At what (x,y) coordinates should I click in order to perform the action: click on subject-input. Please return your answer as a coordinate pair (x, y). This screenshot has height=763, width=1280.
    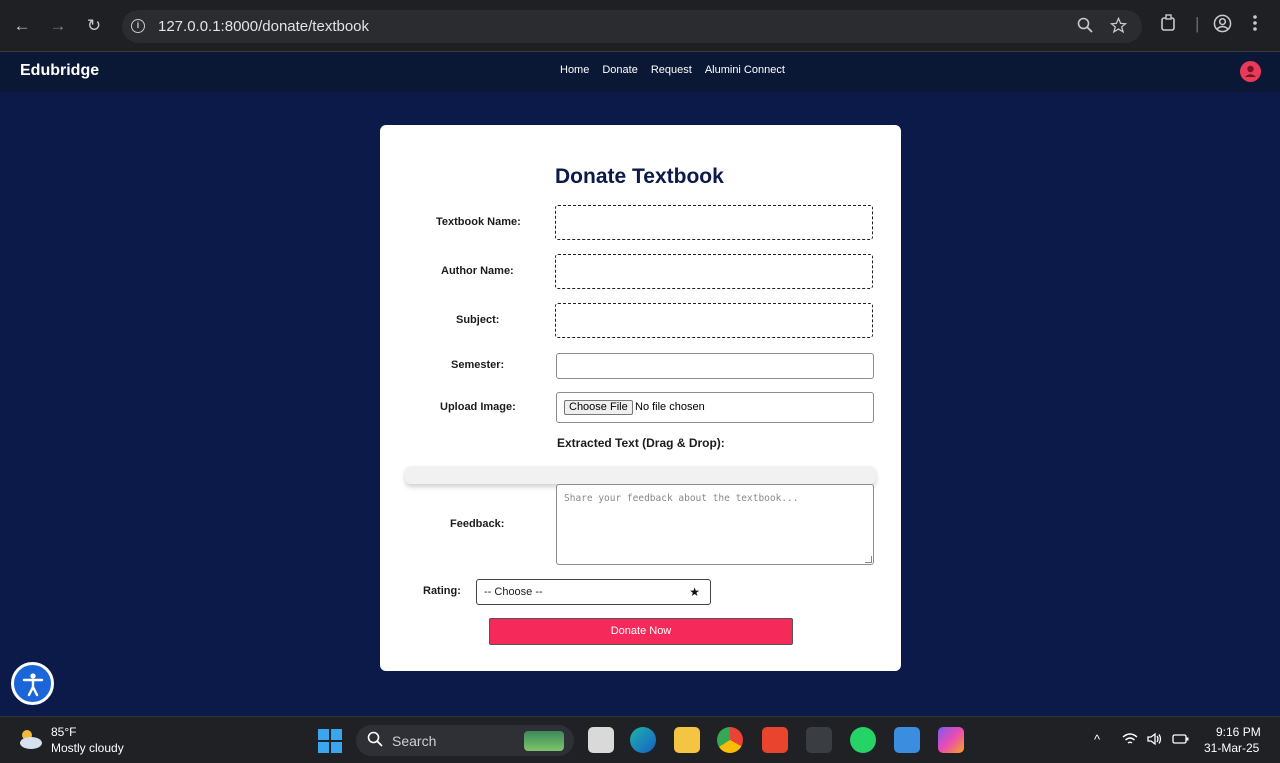
    Looking at the image, I should click on (714, 320).